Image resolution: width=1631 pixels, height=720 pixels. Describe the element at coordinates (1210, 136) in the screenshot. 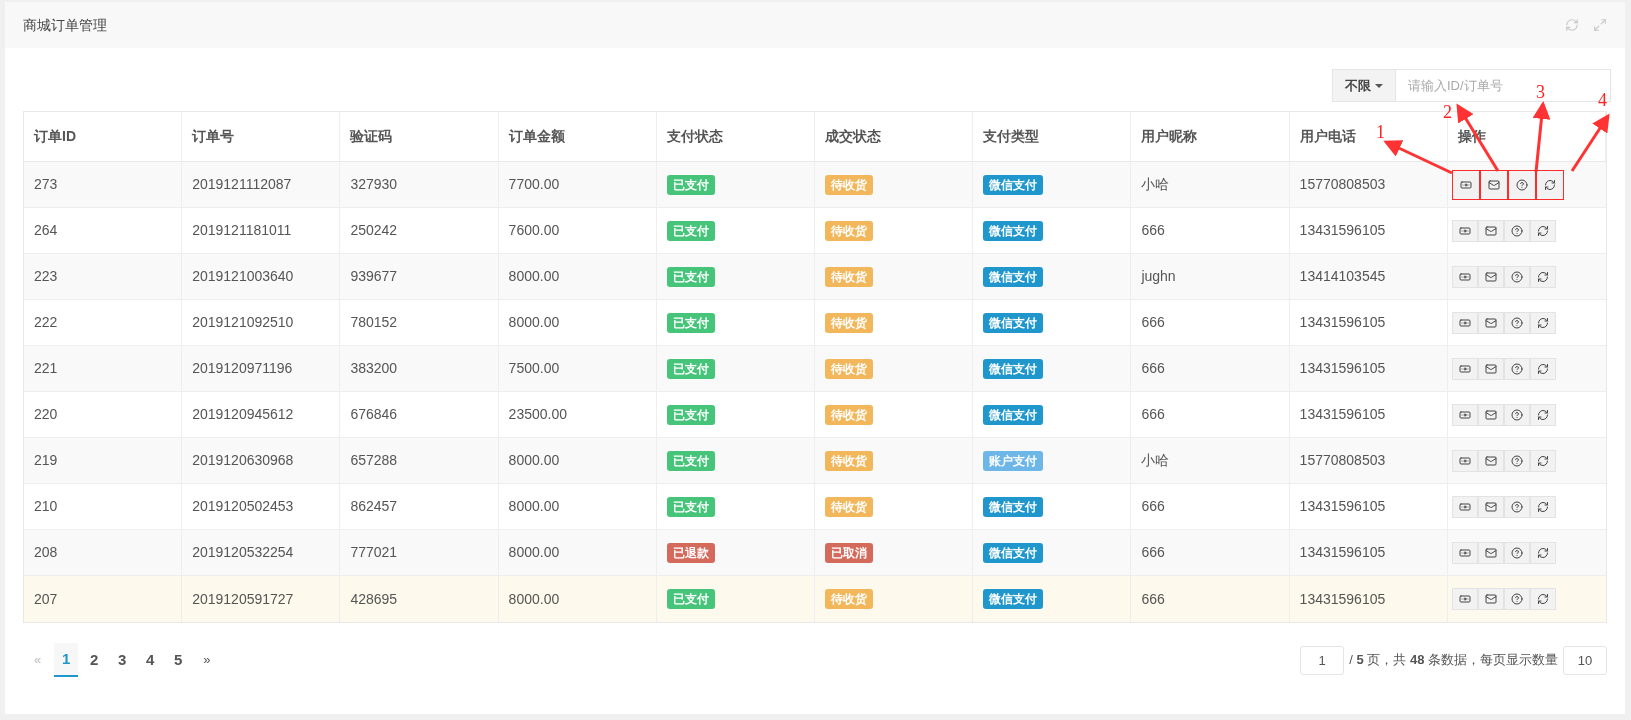

I see `column-header: 用户昵称` at that location.